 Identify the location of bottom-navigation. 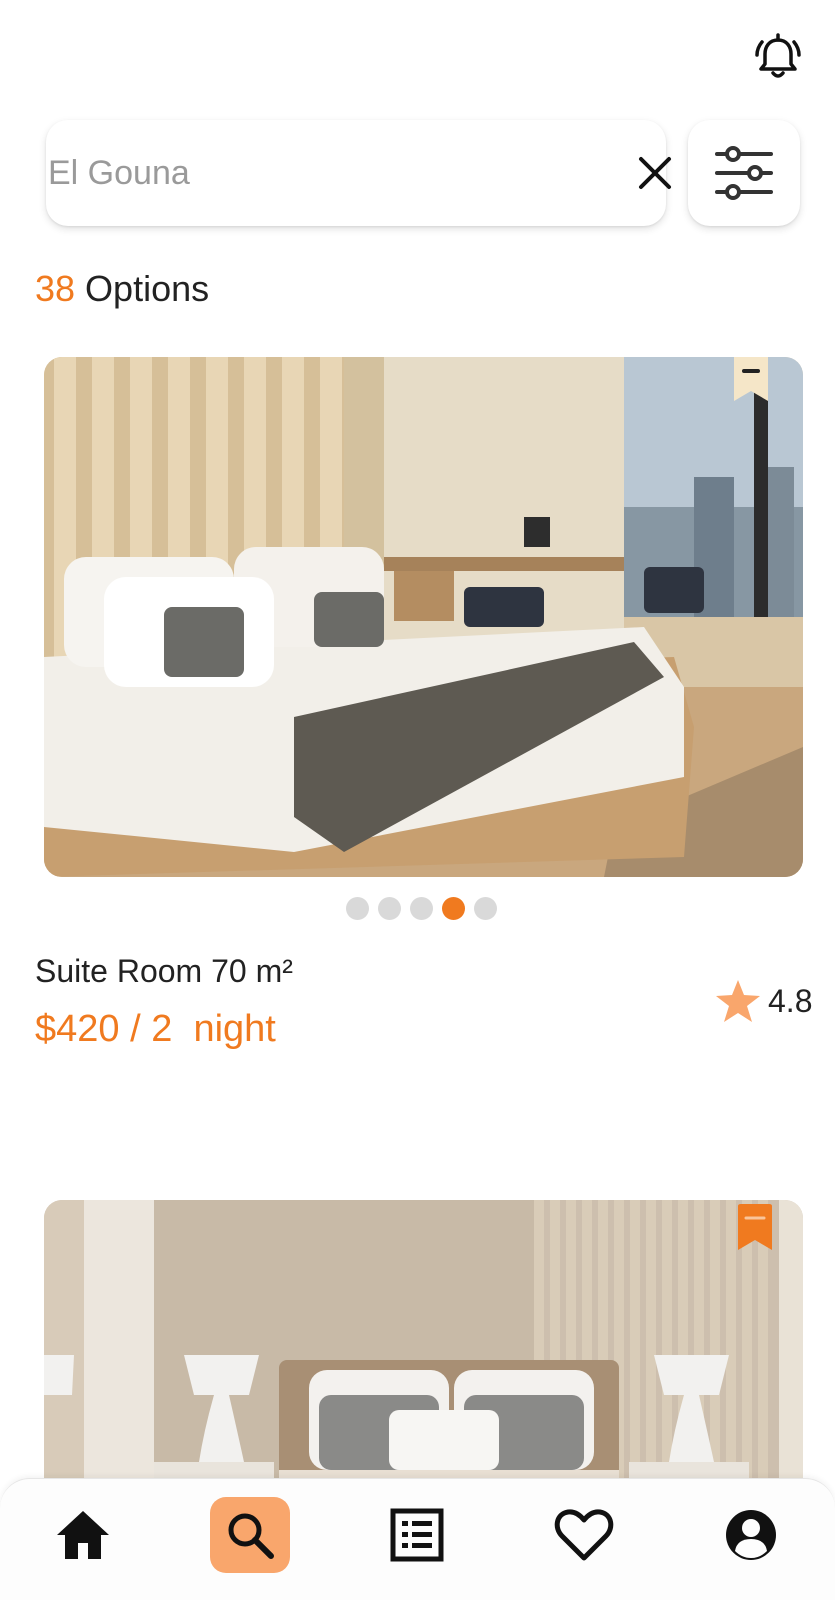
(417, 1539).